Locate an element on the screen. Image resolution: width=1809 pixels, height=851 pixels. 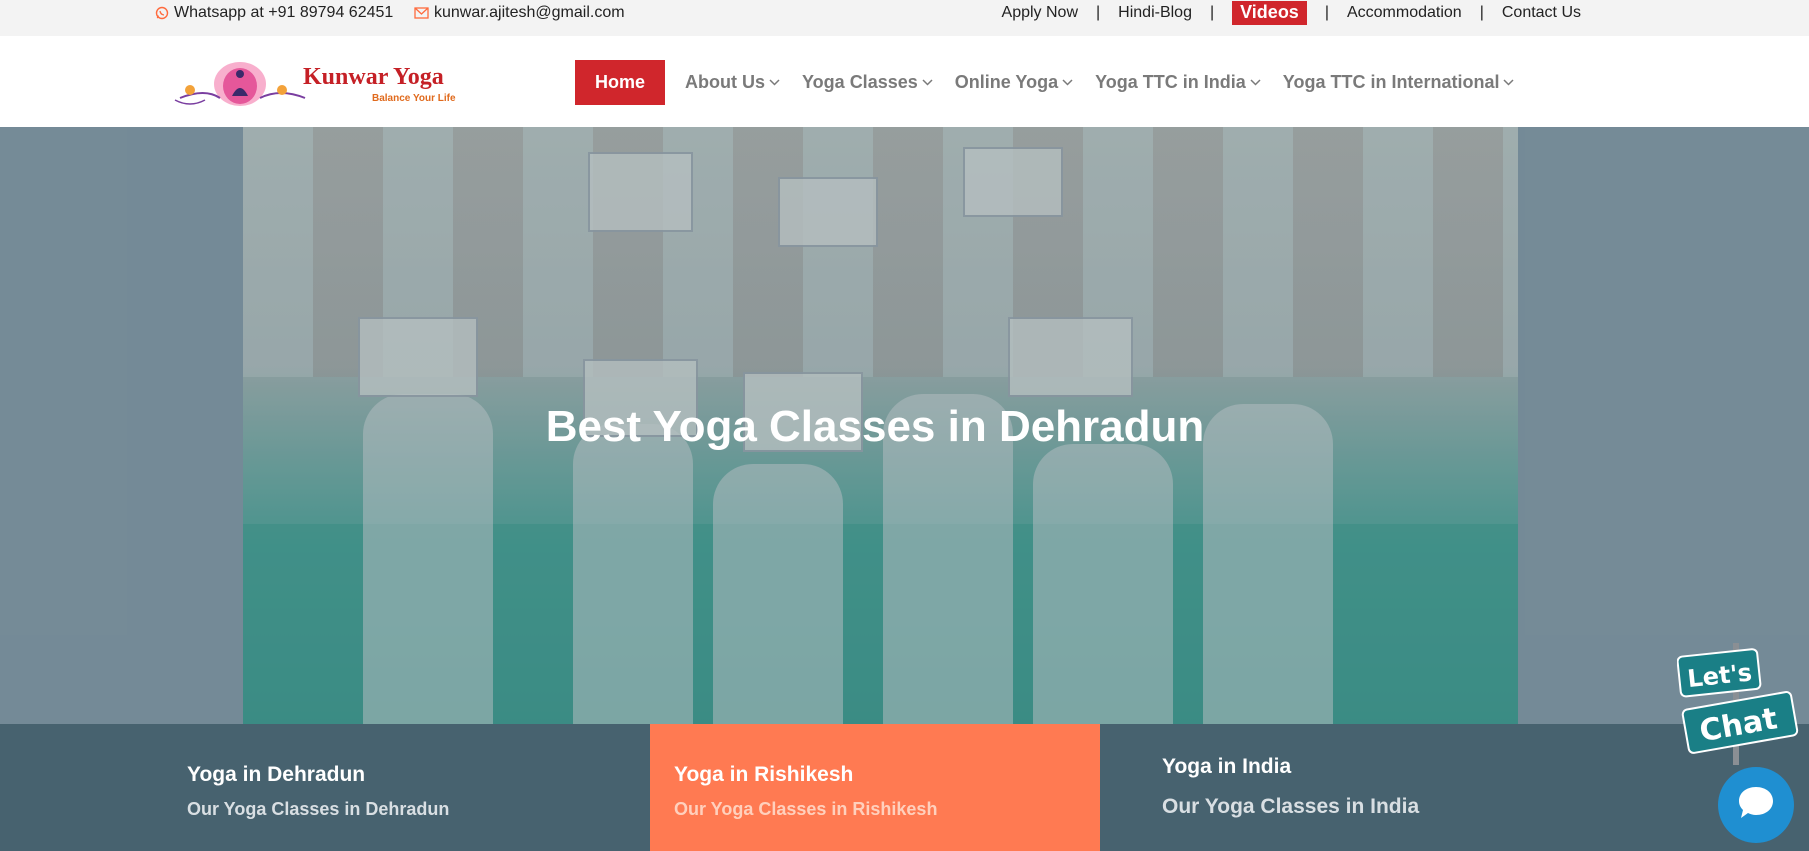
email-text: kunwar.ajitesh@gmail.com is located at coordinates (529, 12).